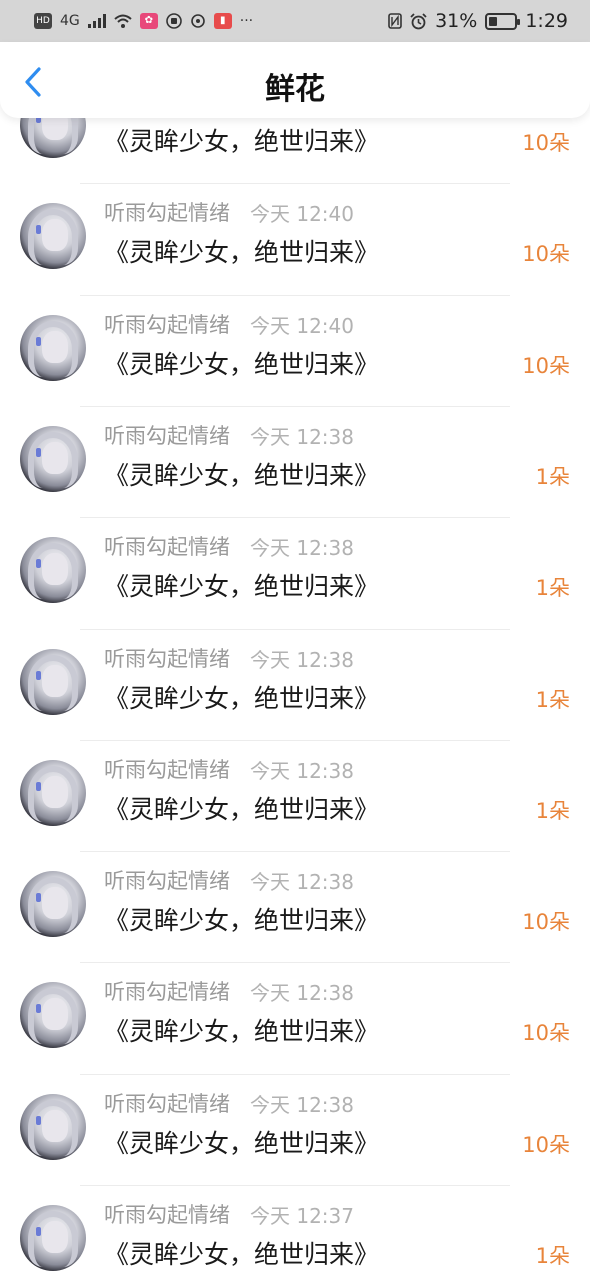 The image size is (590, 1280). I want to click on nfc-status-icon, so click(395, 21).